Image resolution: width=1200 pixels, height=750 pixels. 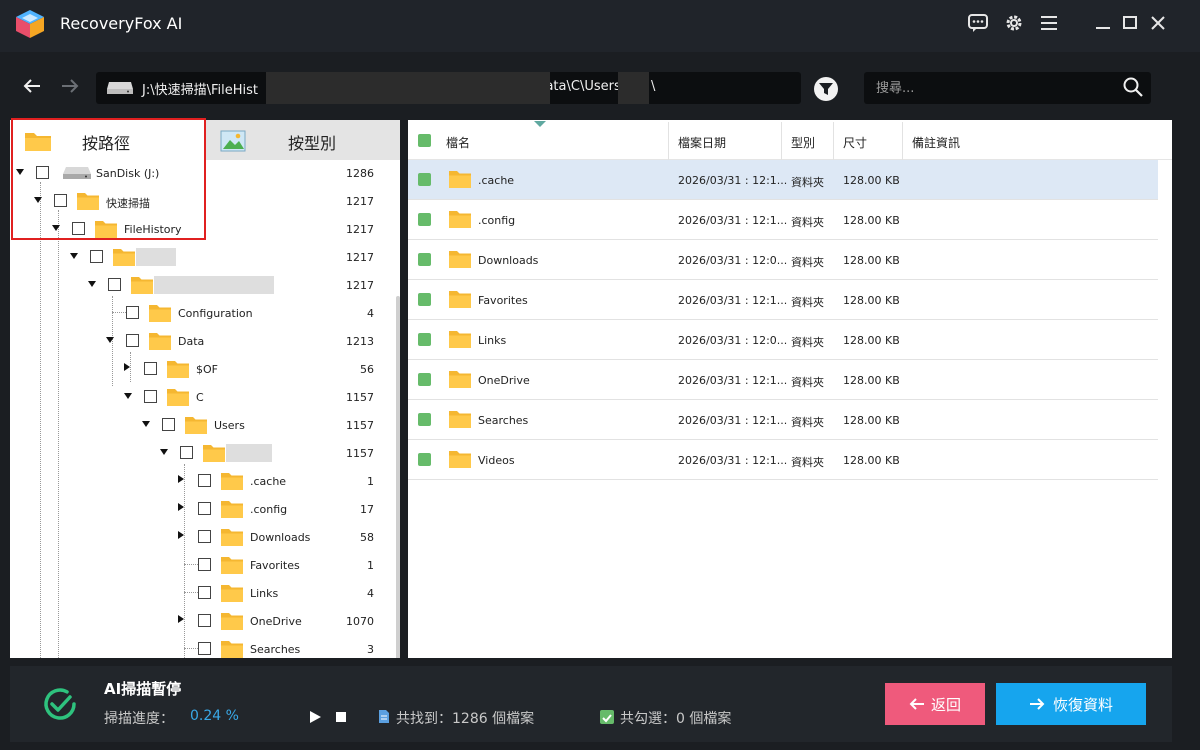 What do you see at coordinates (370, 481) in the screenshot?
I see `tree-node-count: 1` at bounding box center [370, 481].